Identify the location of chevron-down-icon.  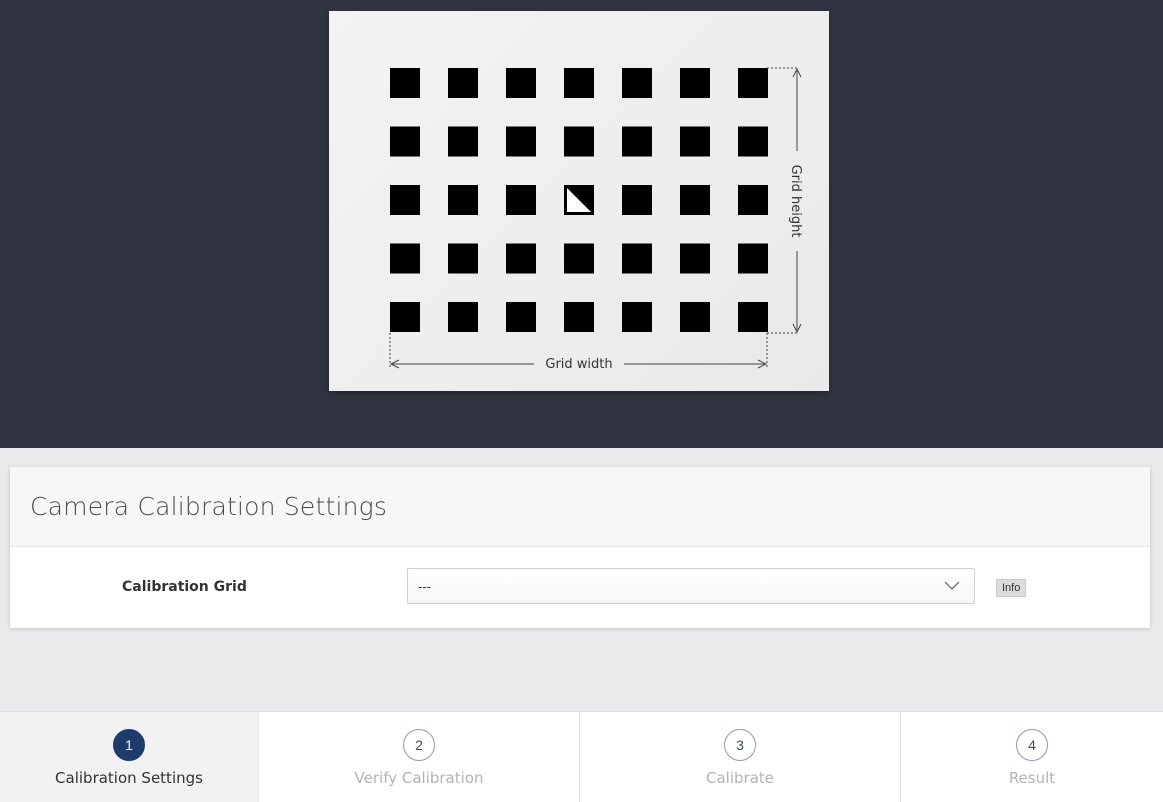
(952, 585).